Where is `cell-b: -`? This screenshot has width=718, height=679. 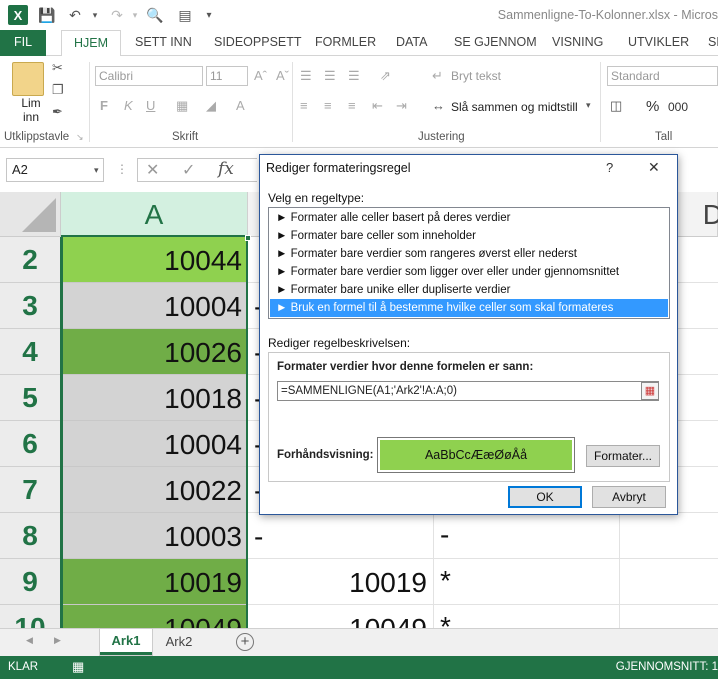 cell-b: - is located at coordinates (341, 536).